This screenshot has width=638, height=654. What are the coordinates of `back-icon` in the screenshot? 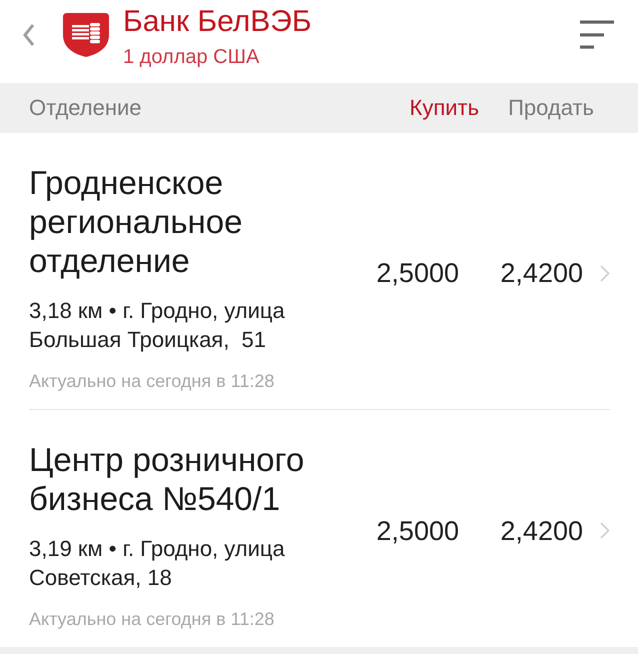 It's located at (28, 35).